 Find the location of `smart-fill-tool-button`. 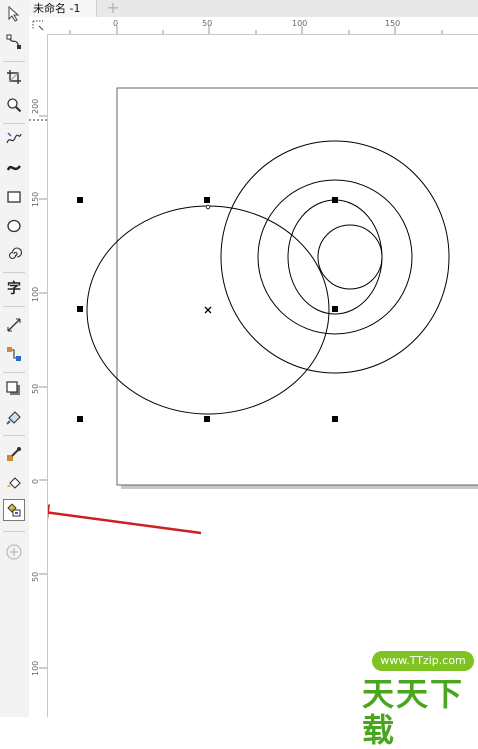

smart-fill-tool-button is located at coordinates (14, 510).